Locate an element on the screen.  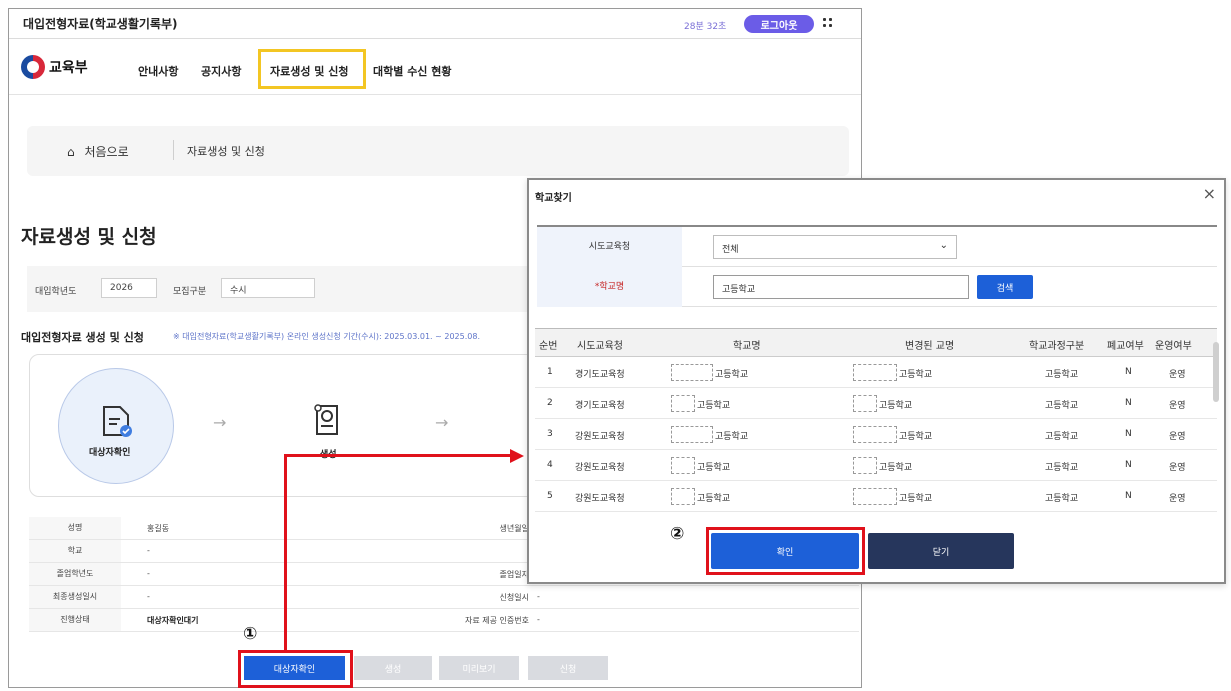
school-name-input-value: 고등학교 is located at coordinates (739, 290).